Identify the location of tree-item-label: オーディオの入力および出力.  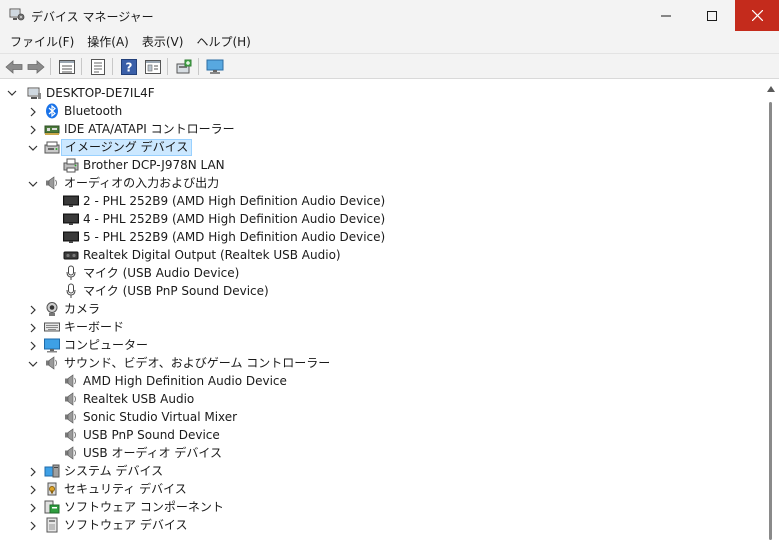
(142, 183).